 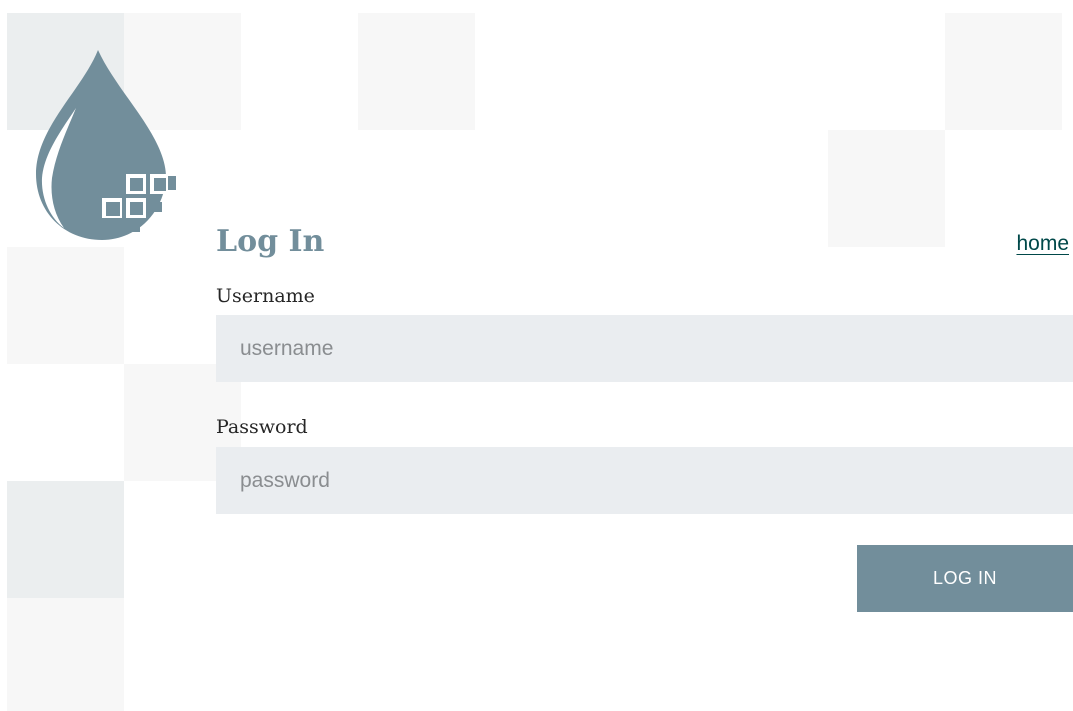 What do you see at coordinates (1042, 244) in the screenshot?
I see `home-link: home` at bounding box center [1042, 244].